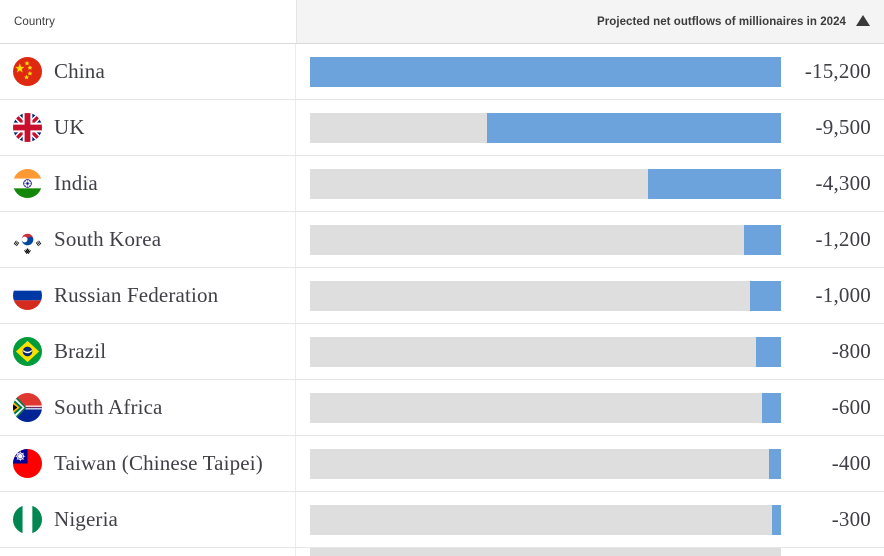 The height and width of the screenshot is (556, 884). I want to click on flag-brazil-icon, so click(27, 351).